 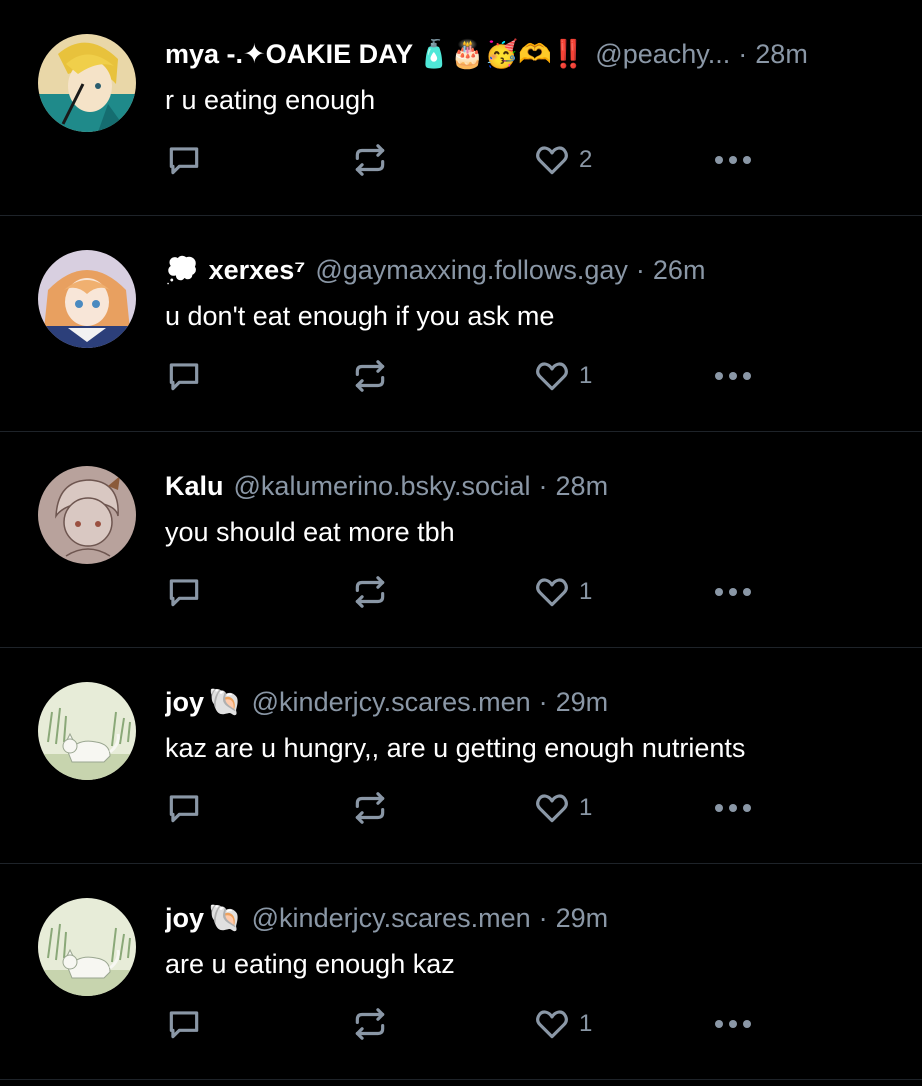 I want to click on display-name: 💭 xerxes⁷, so click(x=235, y=270).